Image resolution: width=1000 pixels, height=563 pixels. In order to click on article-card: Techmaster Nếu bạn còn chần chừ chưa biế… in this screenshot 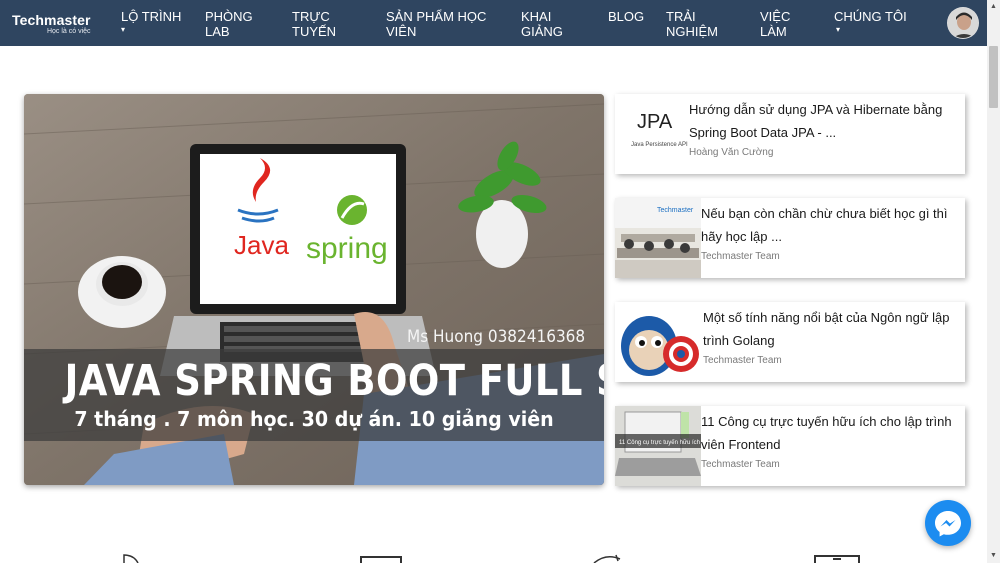, I will do `click(790, 238)`.